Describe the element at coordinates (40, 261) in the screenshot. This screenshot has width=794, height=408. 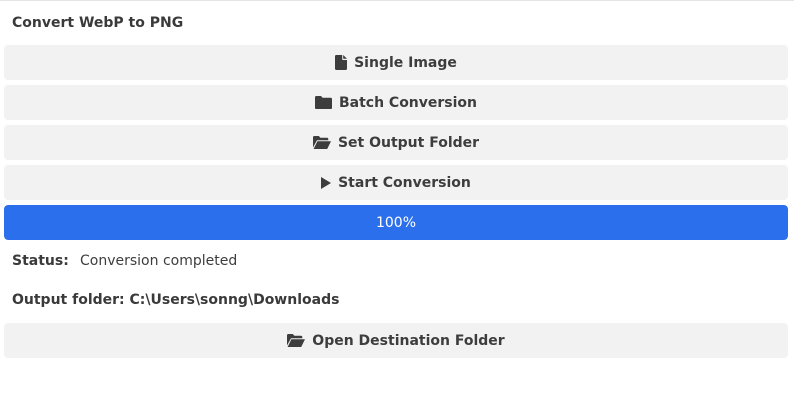
I see `status-label: Status:` at that location.